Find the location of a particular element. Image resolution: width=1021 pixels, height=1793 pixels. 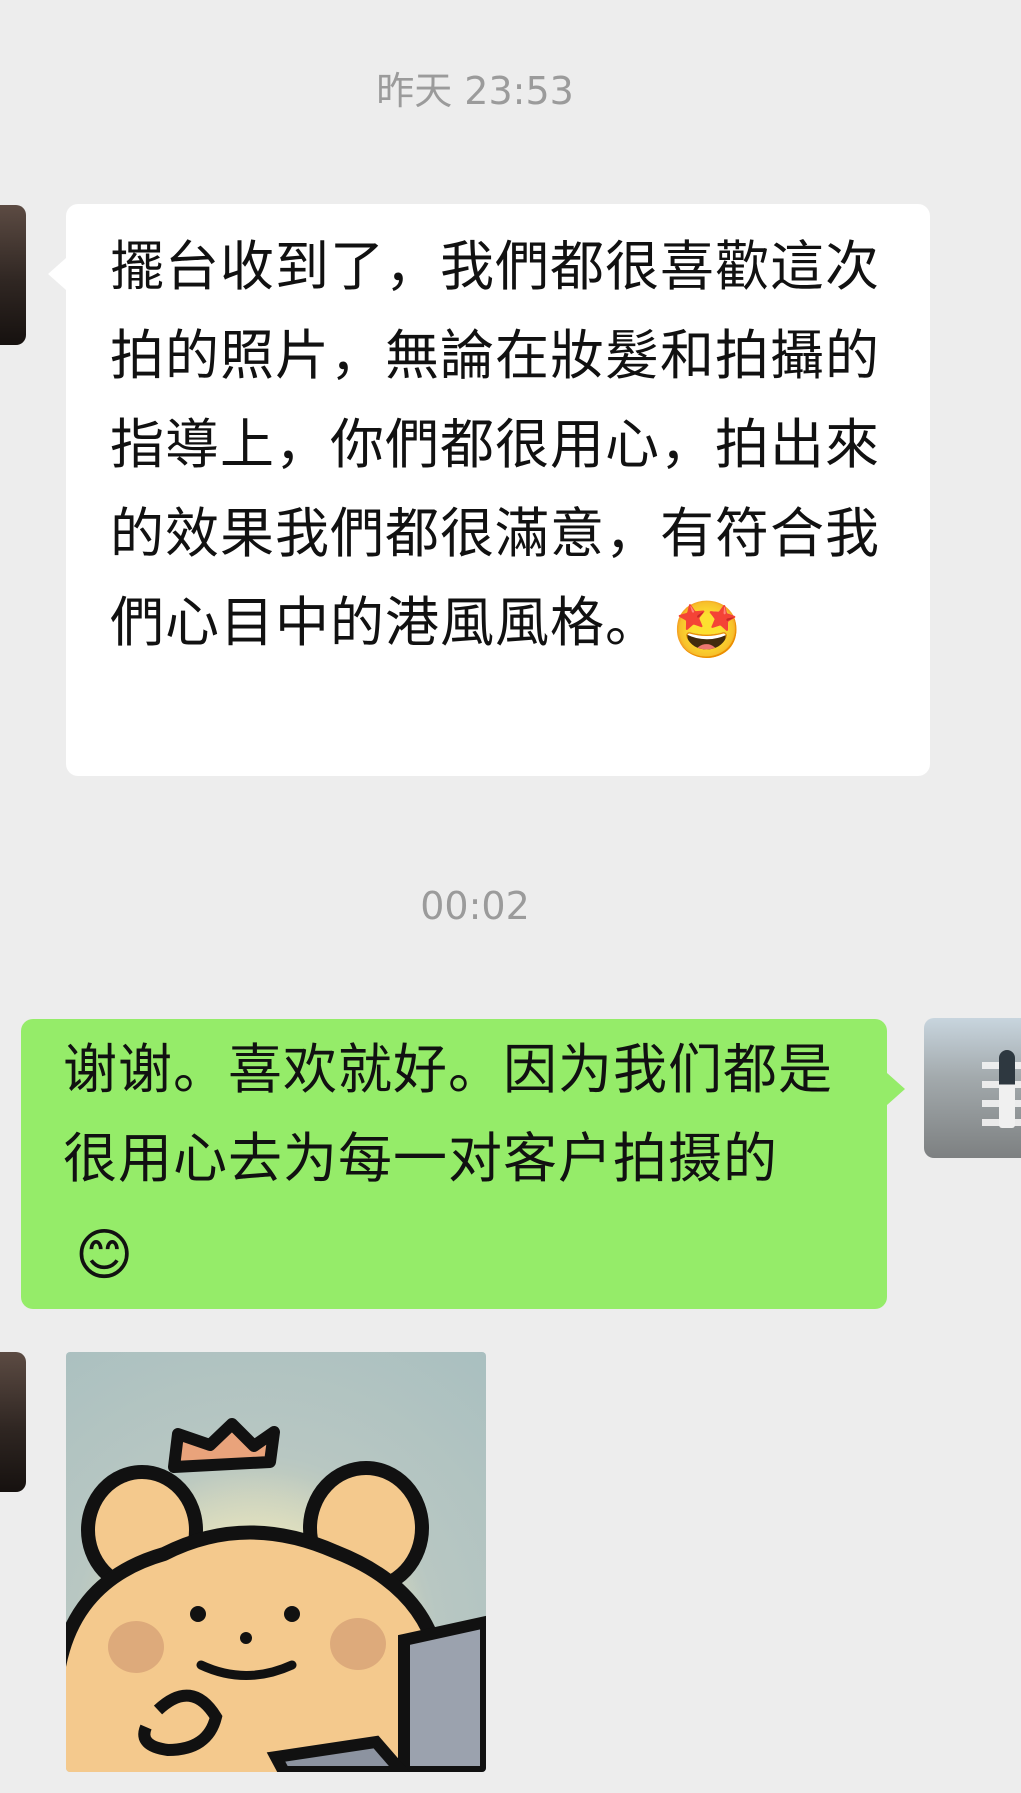

bear-laptop-sticker is located at coordinates (276, 1562).